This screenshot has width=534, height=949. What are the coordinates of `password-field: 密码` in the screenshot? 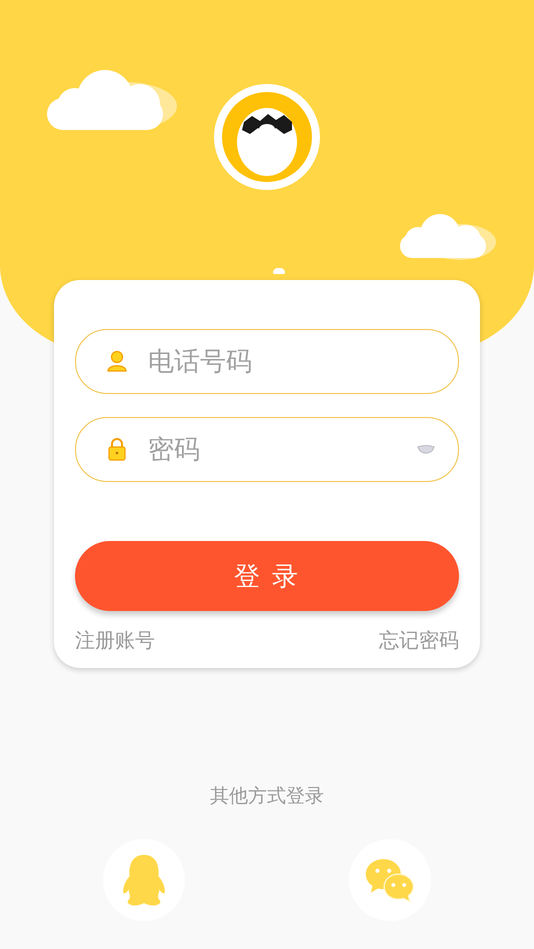 It's located at (267, 449).